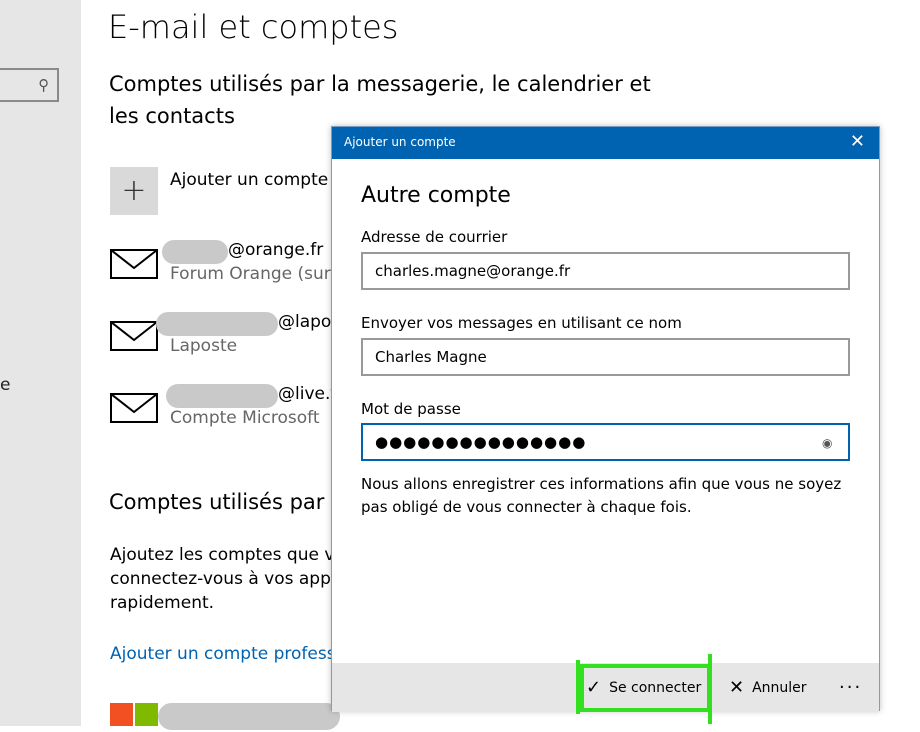 The height and width of the screenshot is (732, 920). Describe the element at coordinates (146, 714) in the screenshot. I see `microsoft-logo-green` at that location.